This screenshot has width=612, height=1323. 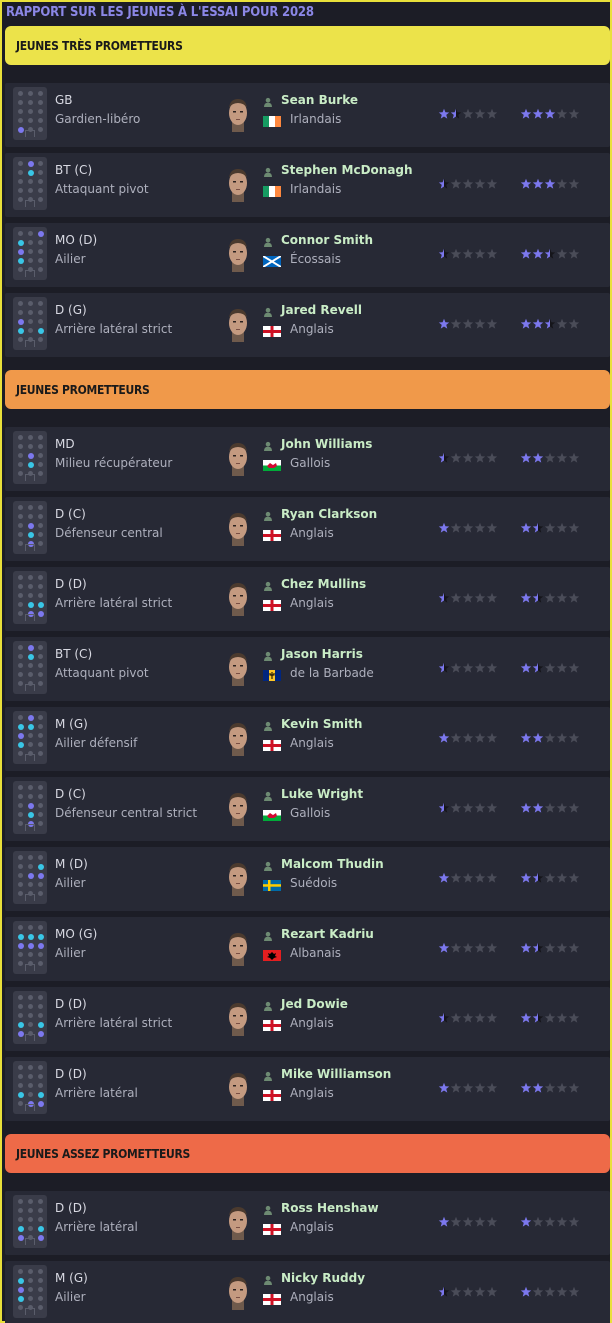 What do you see at coordinates (326, 444) in the screenshot?
I see `player-name-link: John Williams` at bounding box center [326, 444].